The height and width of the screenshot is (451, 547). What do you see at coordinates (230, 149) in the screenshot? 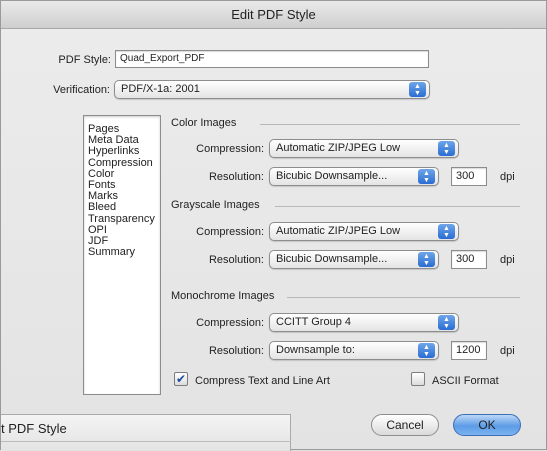
I see `color-compression-label: Compression:` at bounding box center [230, 149].